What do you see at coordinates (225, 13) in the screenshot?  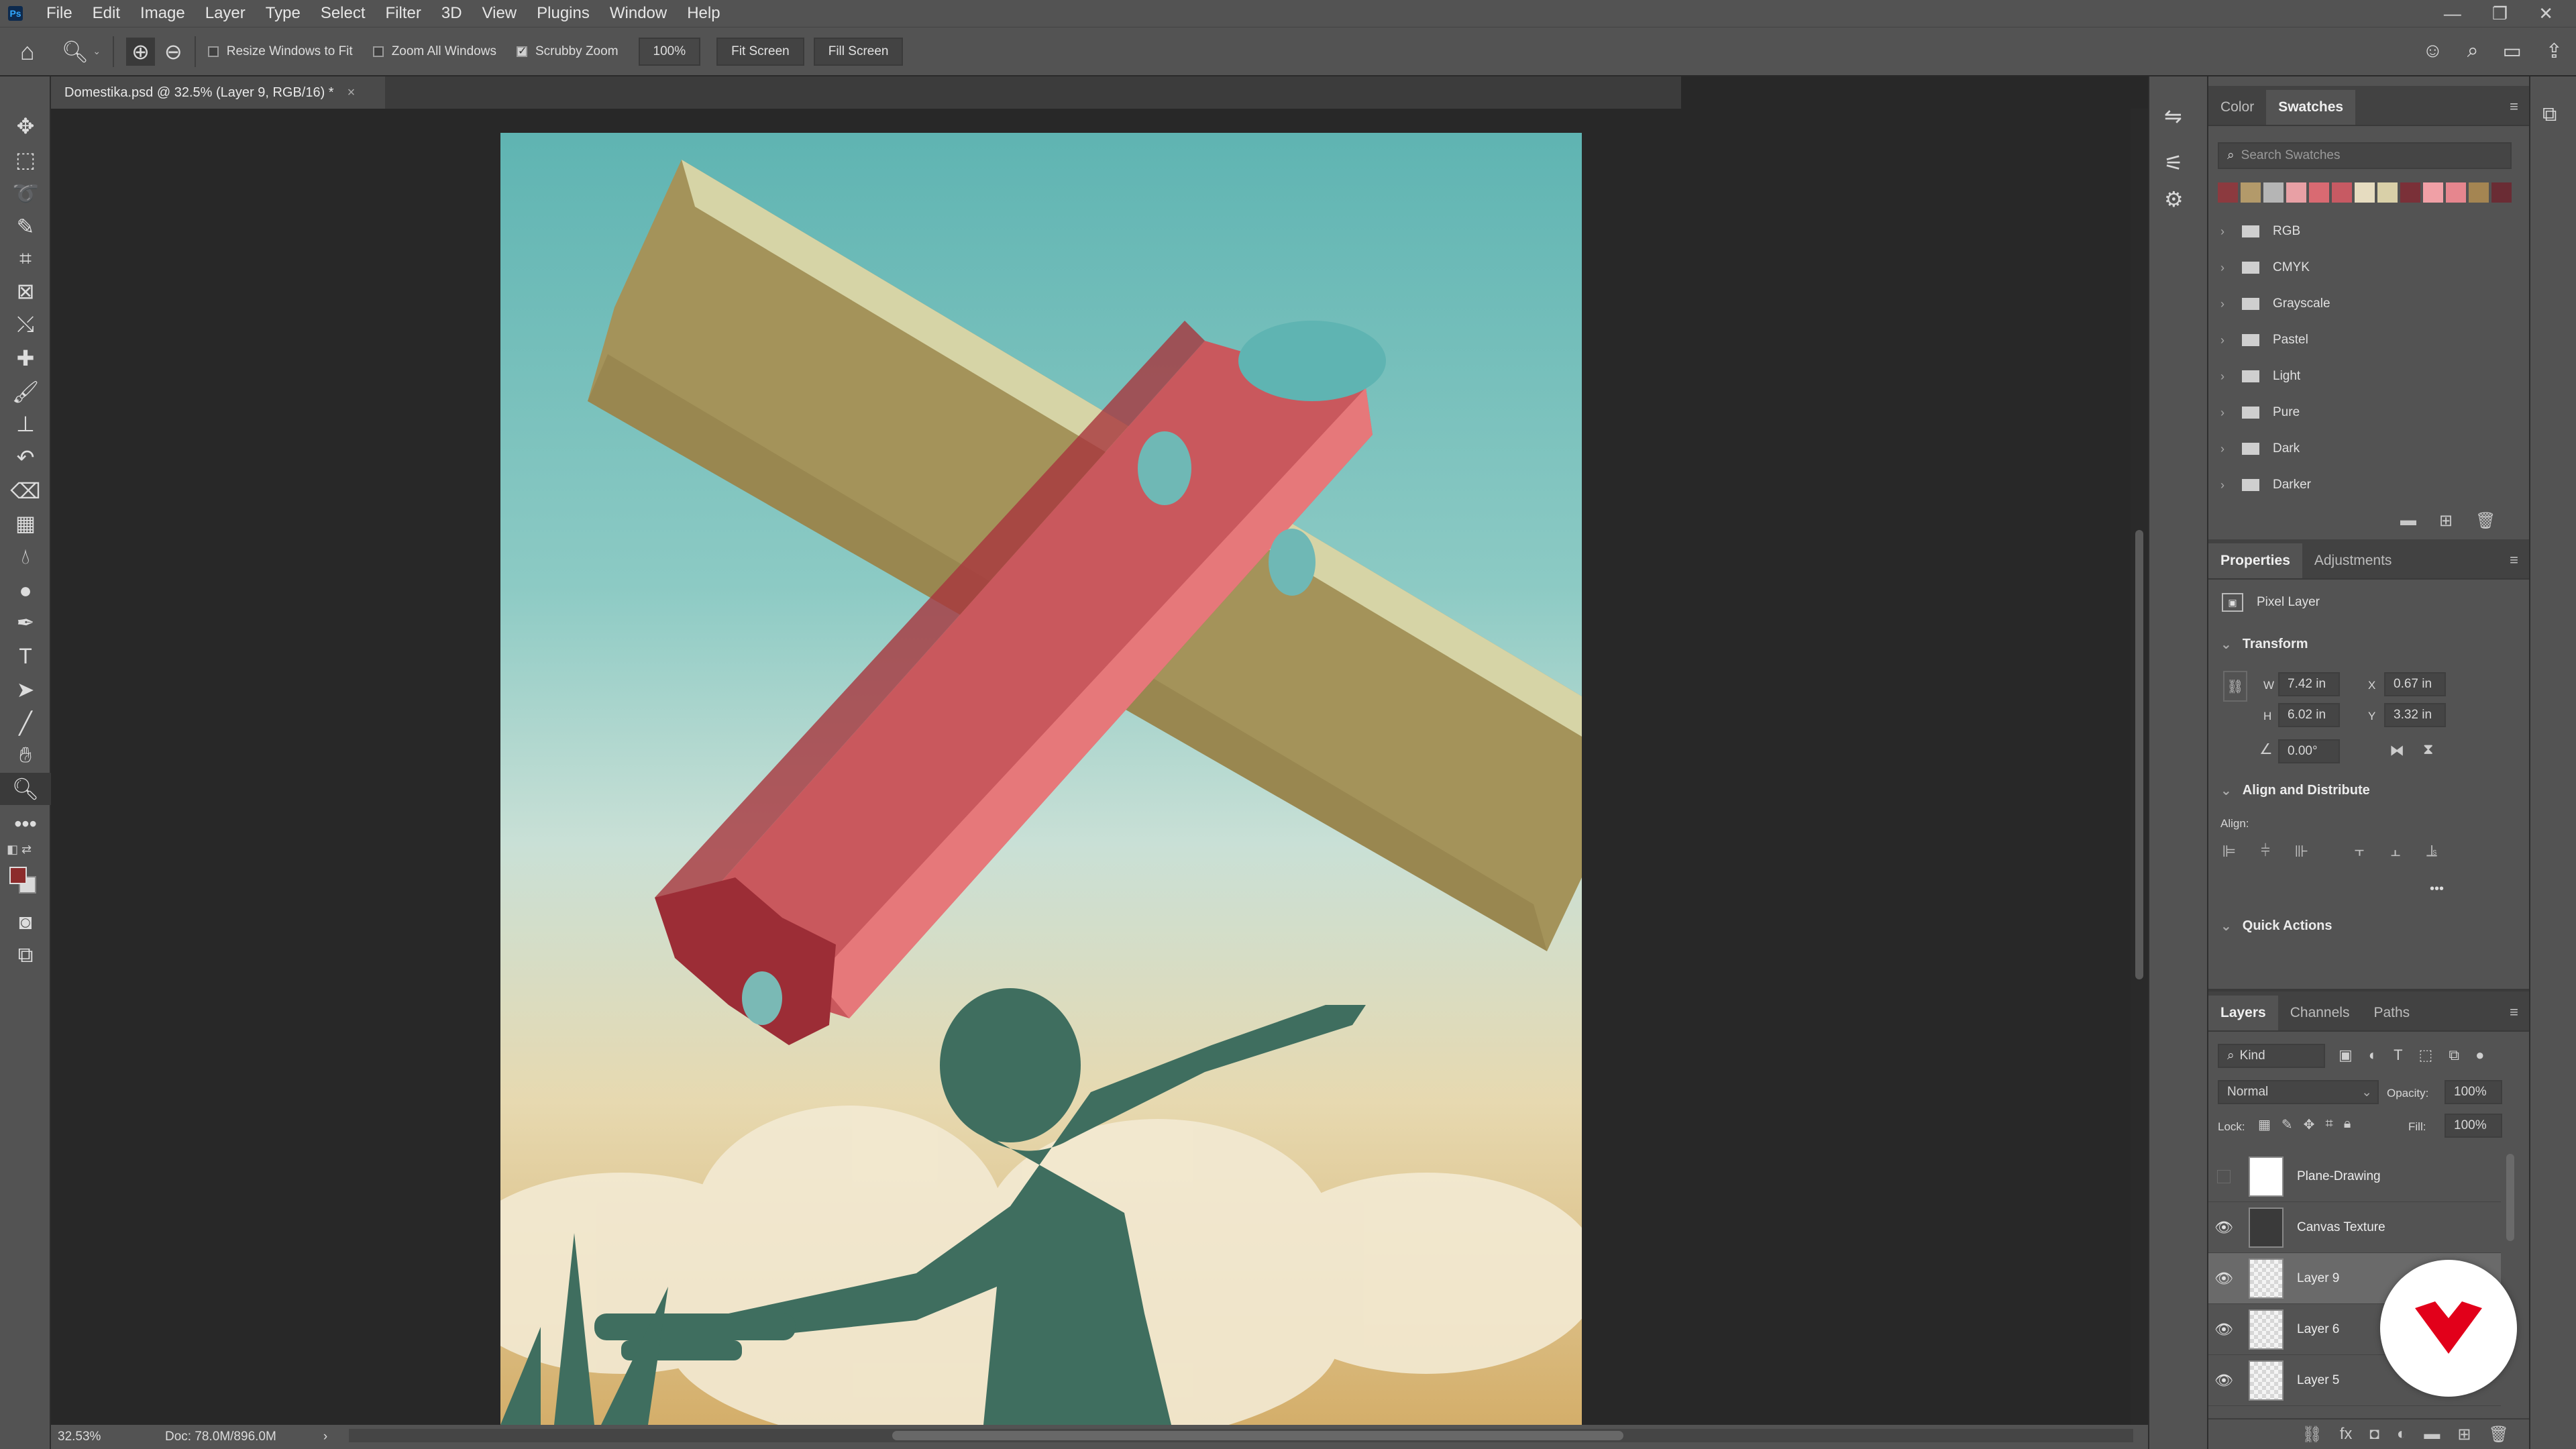 I see `menu-layer: Layer` at bounding box center [225, 13].